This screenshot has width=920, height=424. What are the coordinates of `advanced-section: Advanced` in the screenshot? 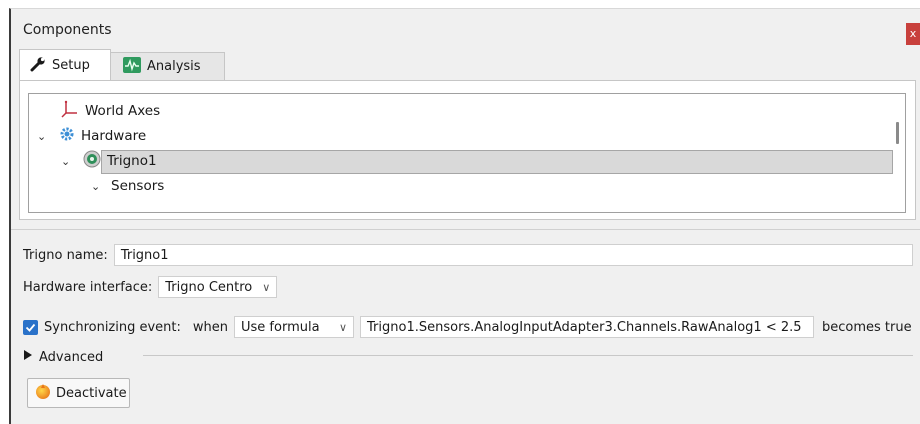 It's located at (63, 357).